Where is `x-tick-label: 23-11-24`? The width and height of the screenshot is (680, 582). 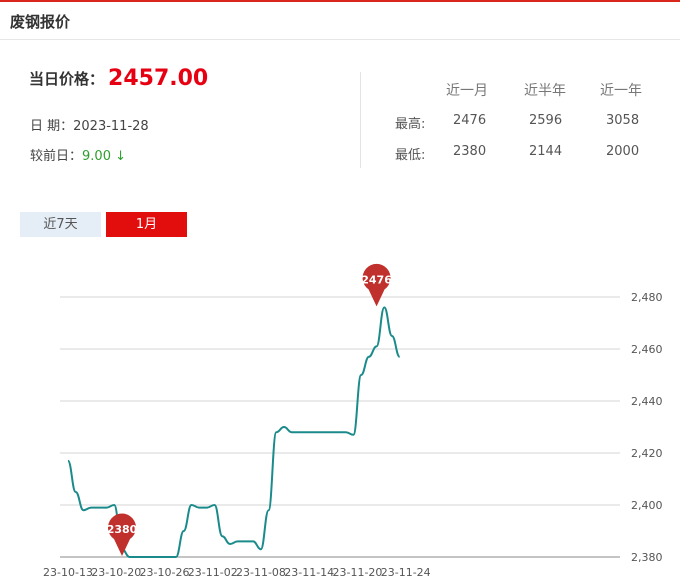
x-tick-label: 23-11-24 is located at coordinates (406, 572).